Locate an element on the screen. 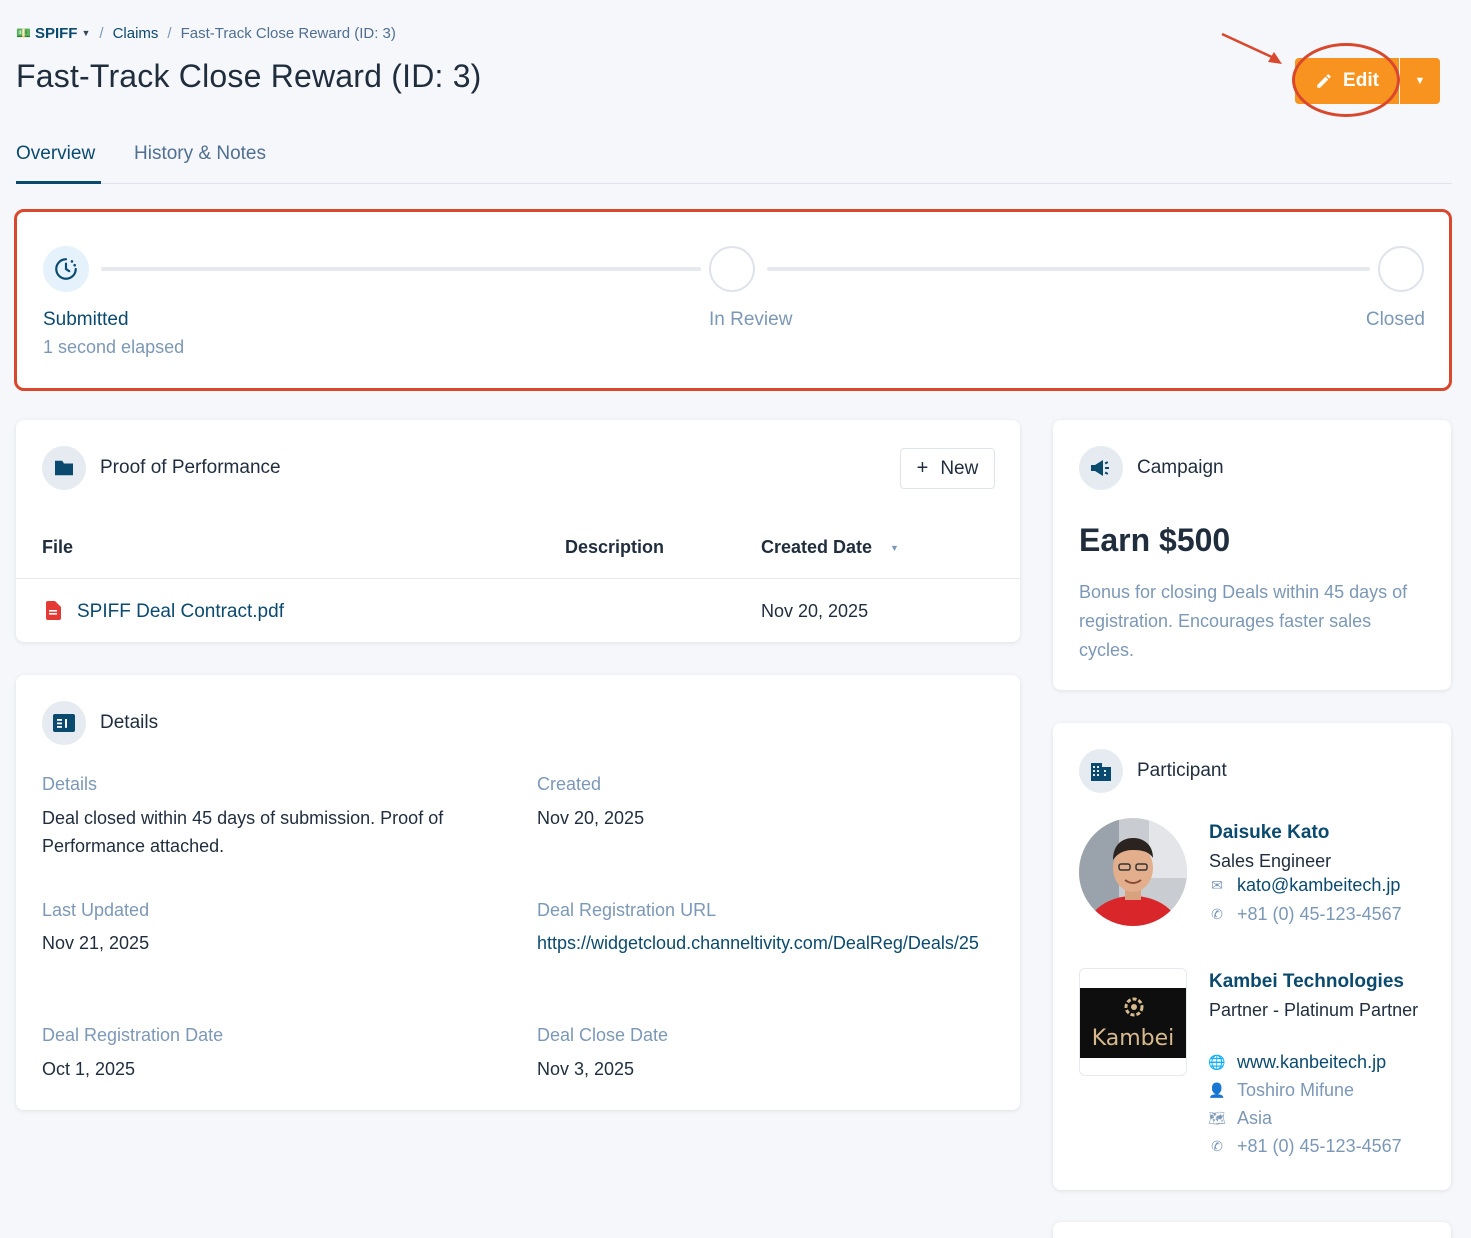 This screenshot has width=1471, height=1238. plus-icon: + is located at coordinates (922, 468).